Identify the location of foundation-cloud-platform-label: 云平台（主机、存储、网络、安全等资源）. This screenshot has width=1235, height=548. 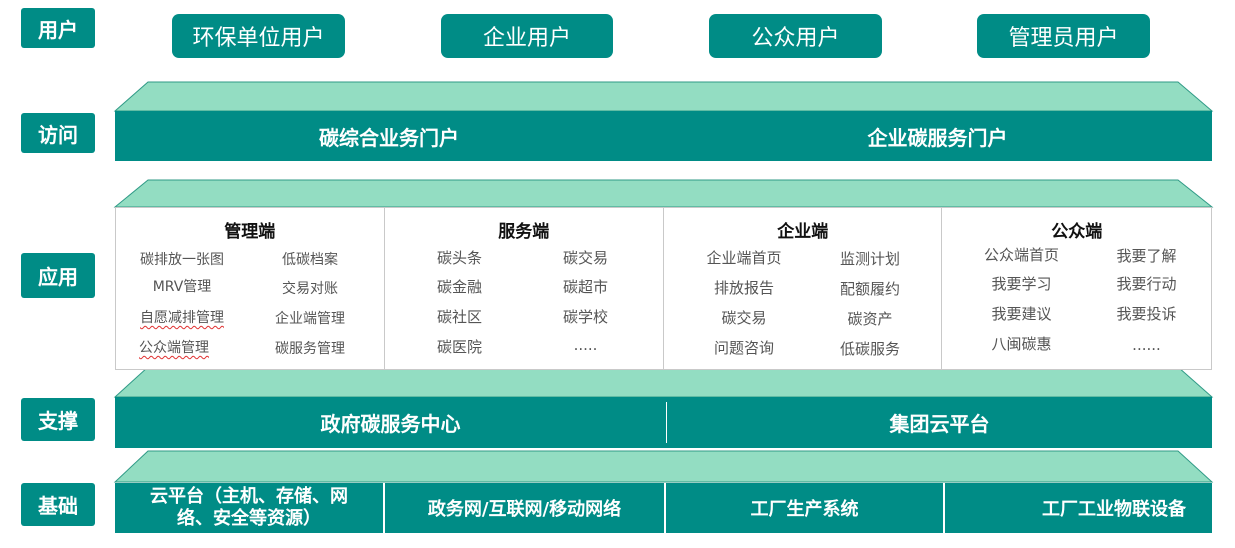
(249, 507).